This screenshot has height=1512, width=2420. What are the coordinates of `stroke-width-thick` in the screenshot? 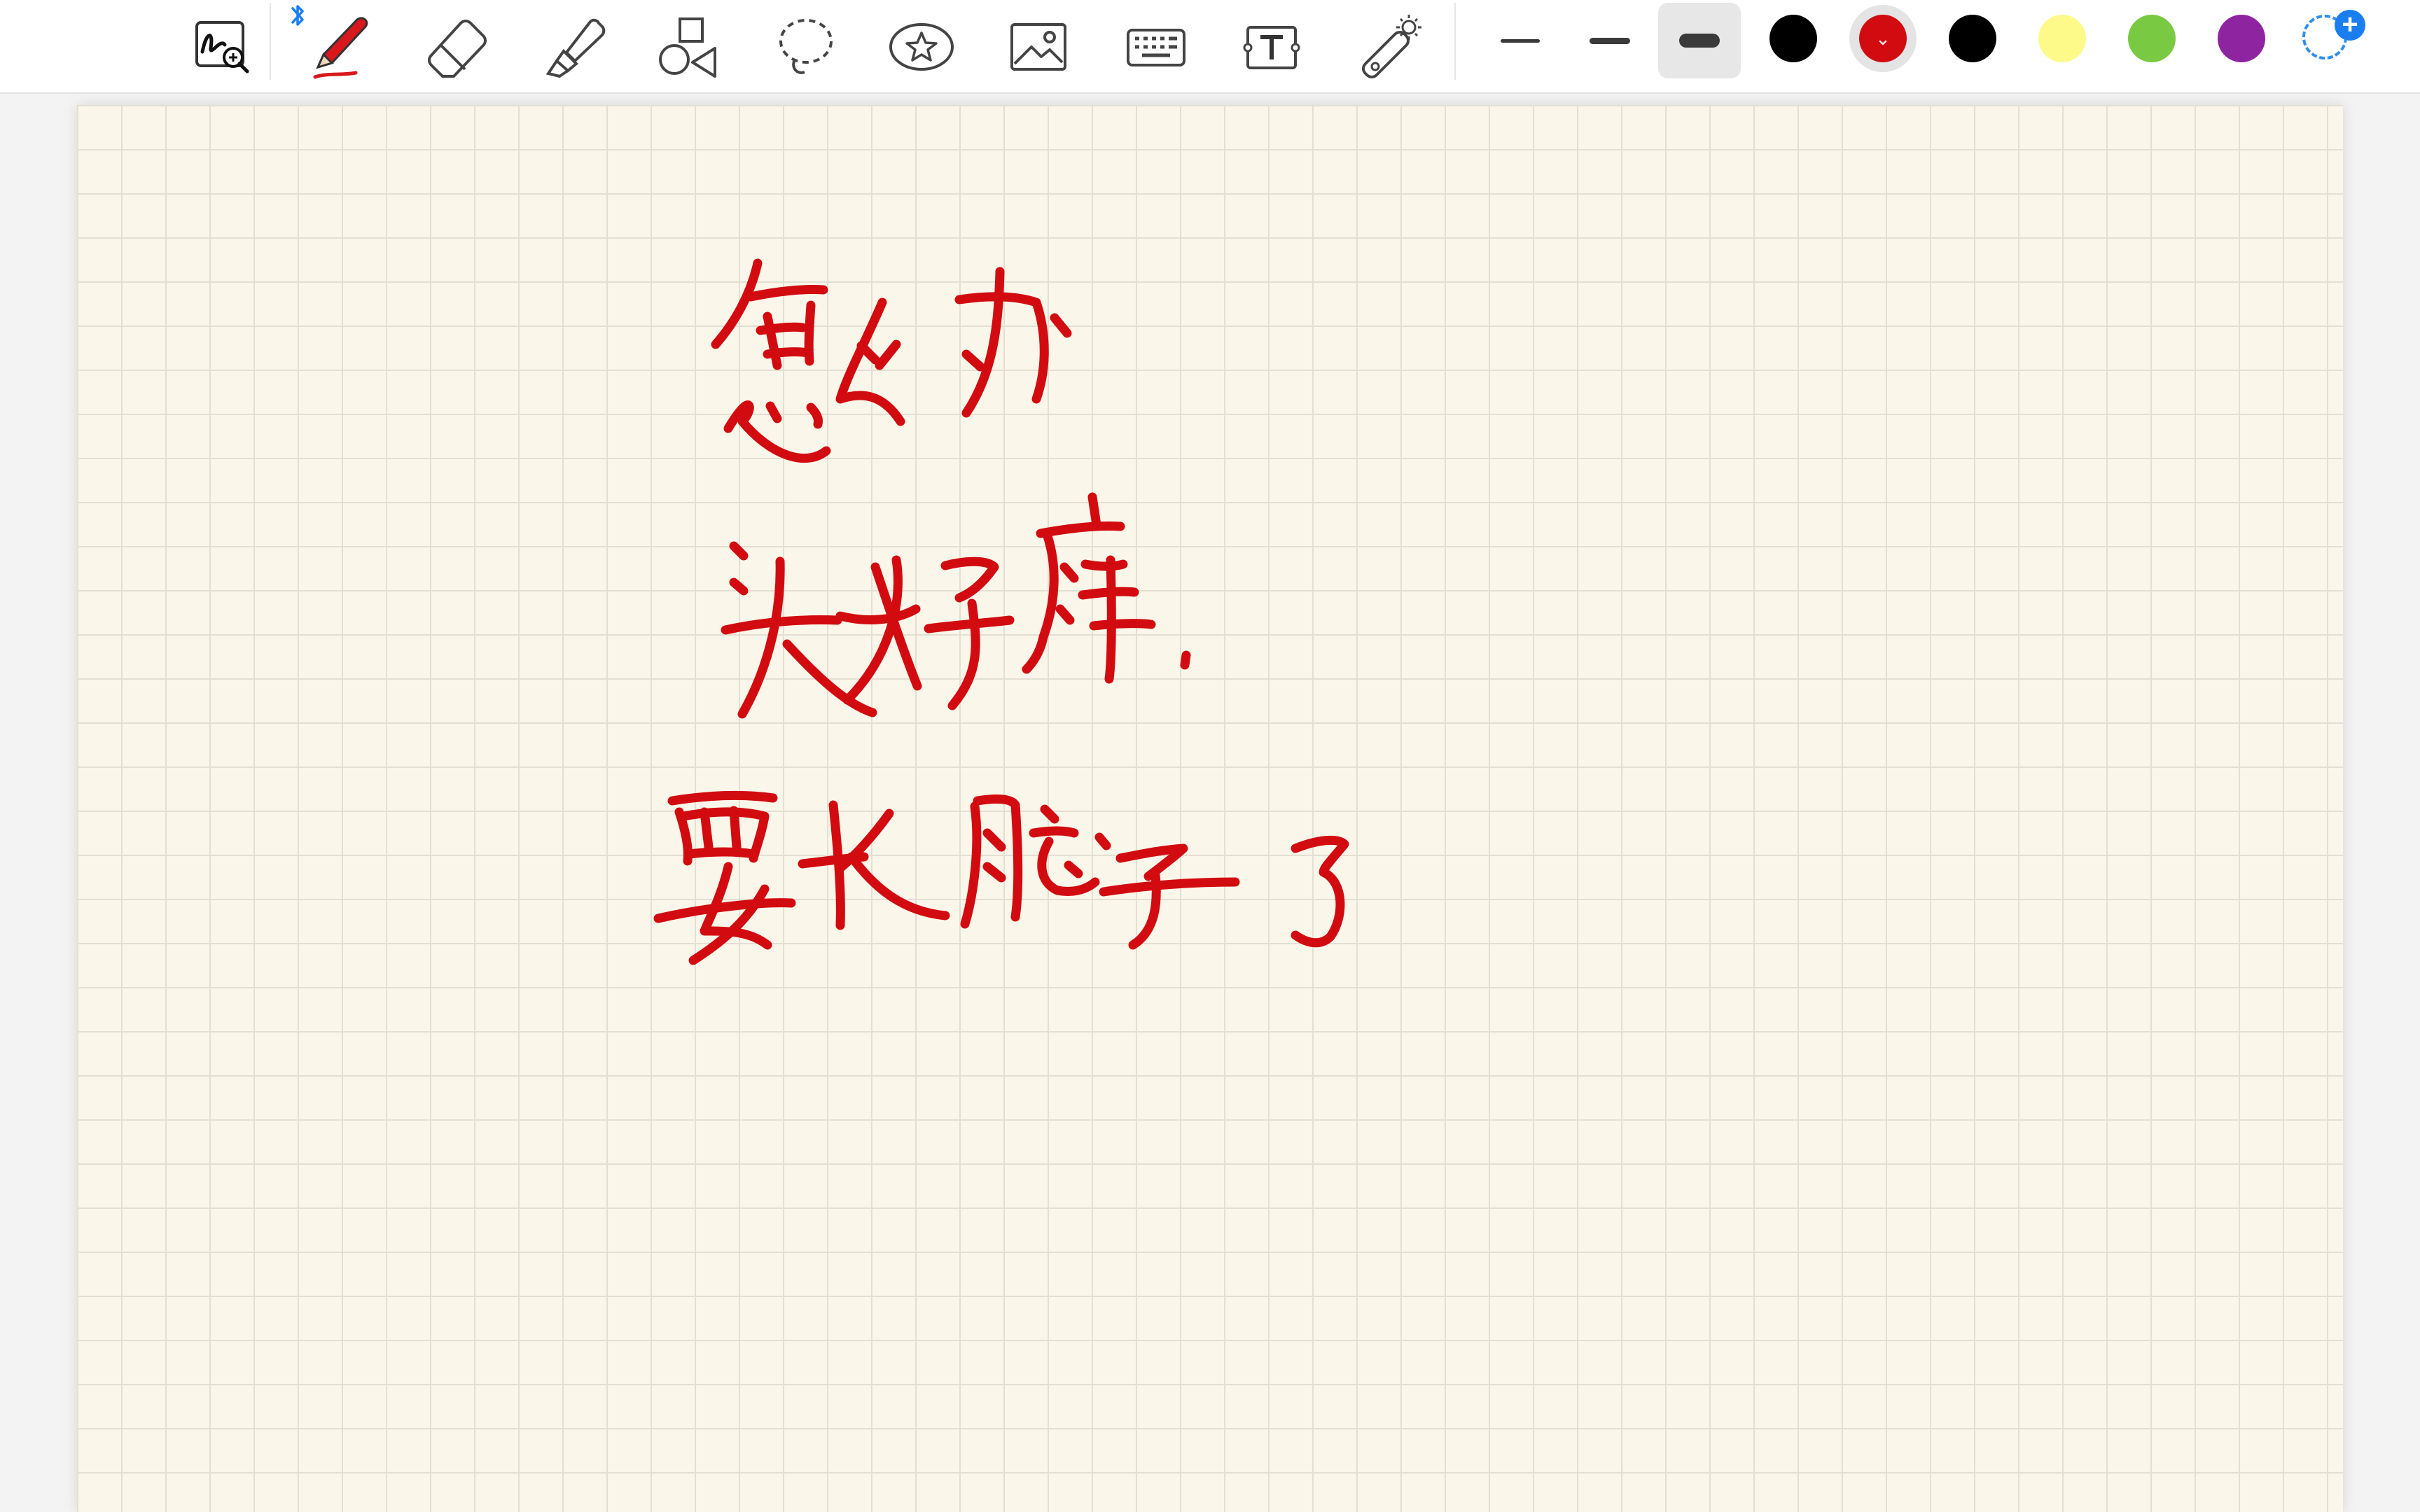 It's located at (1699, 40).